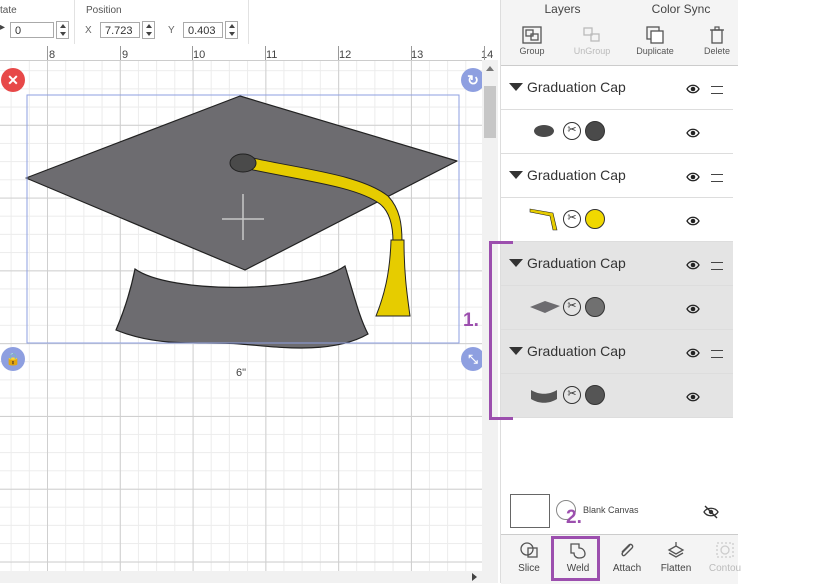 The height and width of the screenshot is (584, 838). I want to click on trash-icon, so click(717, 35).